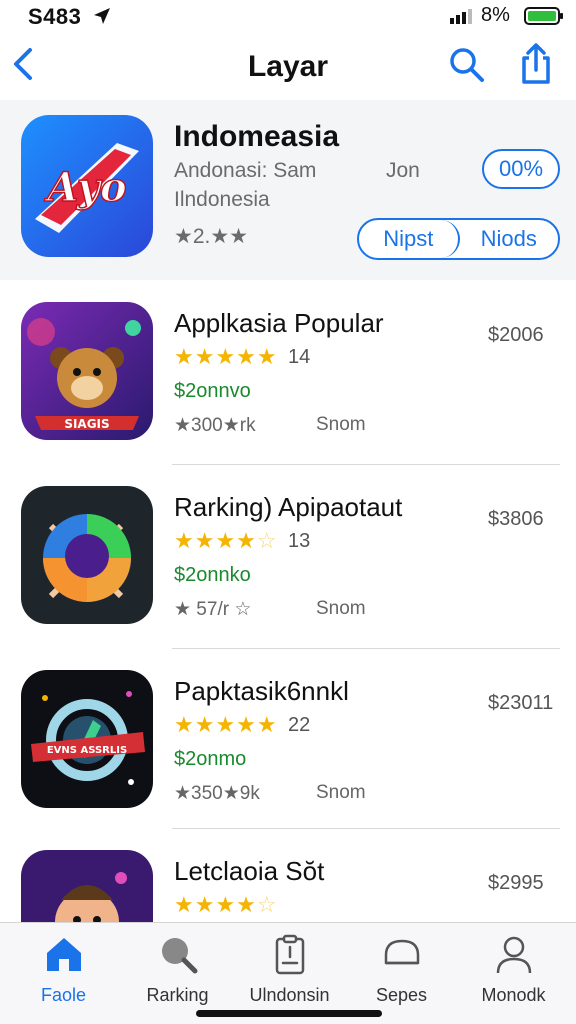  I want to click on tab-bar: Faole Rarking Ulndonsin Sepes Monodk, so click(288, 973).